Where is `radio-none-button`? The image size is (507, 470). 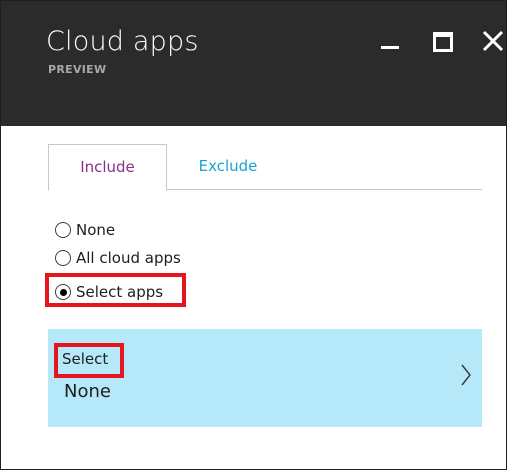 radio-none-button is located at coordinates (63, 230).